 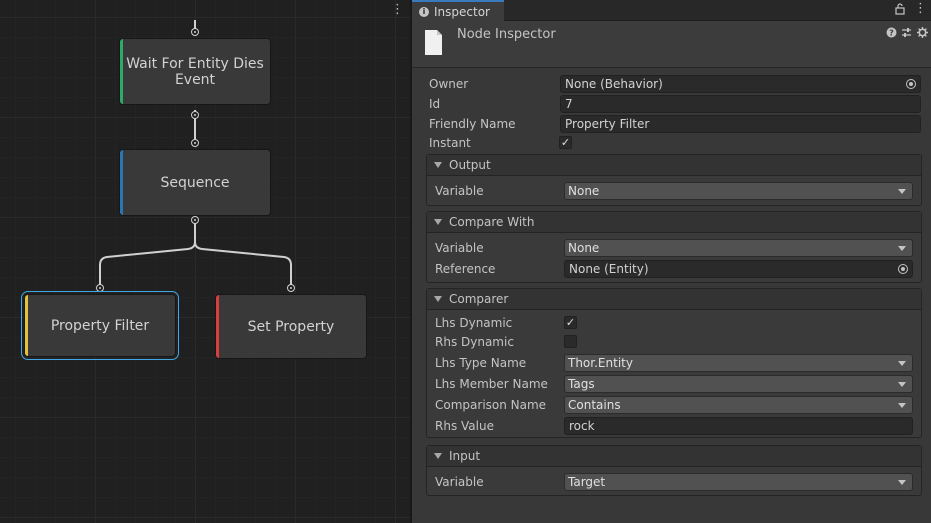 What do you see at coordinates (614, 84) in the screenshot?
I see `owner-value: None (Behavior)` at bounding box center [614, 84].